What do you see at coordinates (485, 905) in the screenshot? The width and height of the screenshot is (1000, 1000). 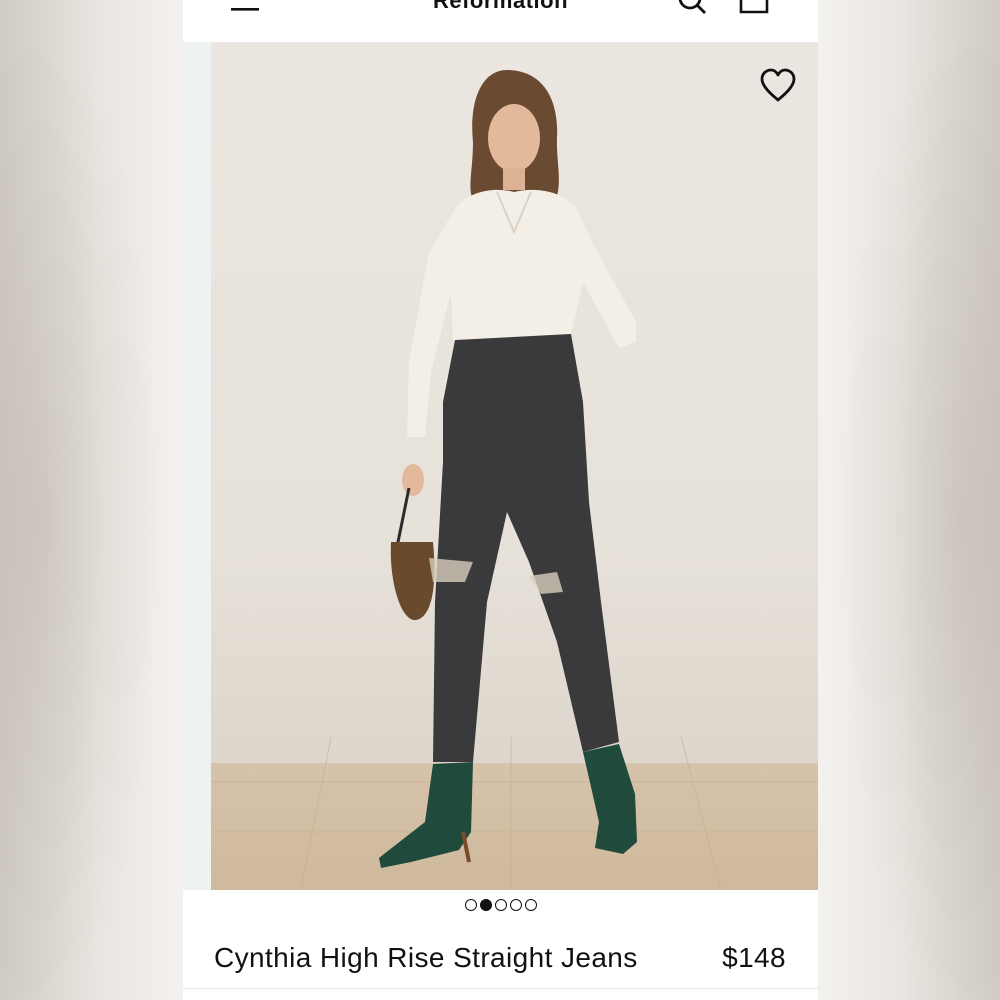 I see `carousel-dot-2-active` at bounding box center [485, 905].